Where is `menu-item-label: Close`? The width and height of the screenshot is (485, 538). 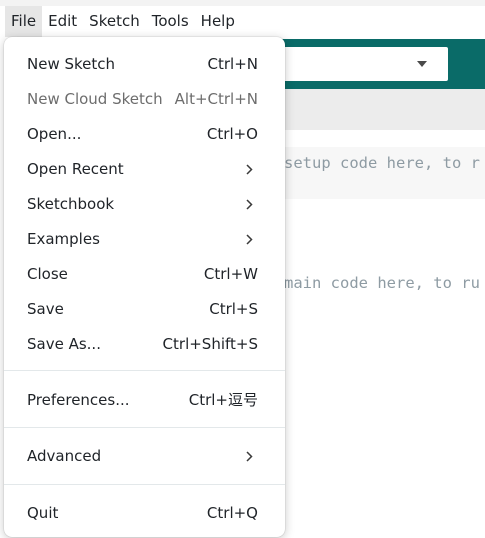
menu-item-label: Close is located at coordinates (47, 274).